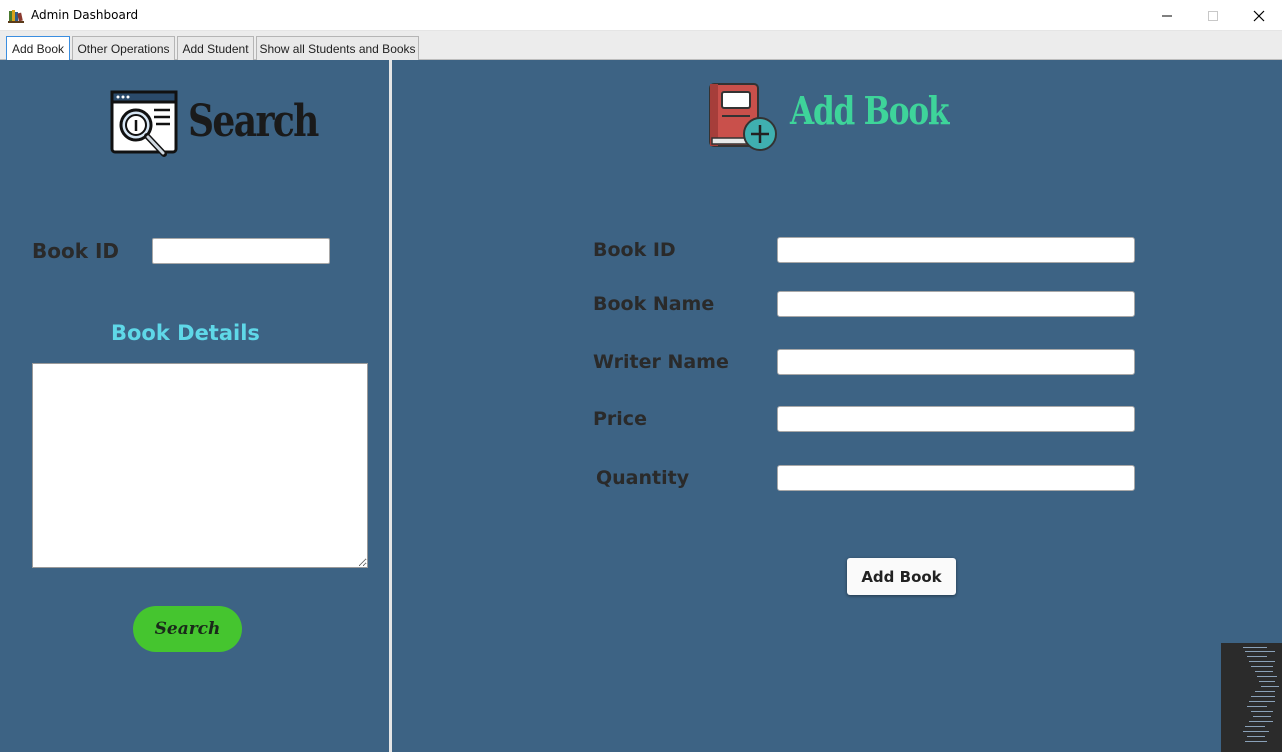 The height and width of the screenshot is (752, 1282). I want to click on book-id-input, so click(956, 250).